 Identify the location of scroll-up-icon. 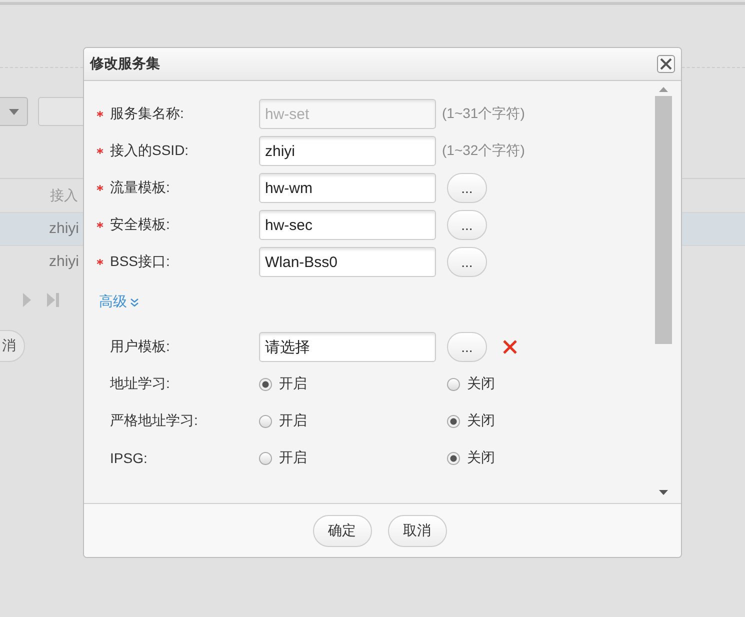
(663, 89).